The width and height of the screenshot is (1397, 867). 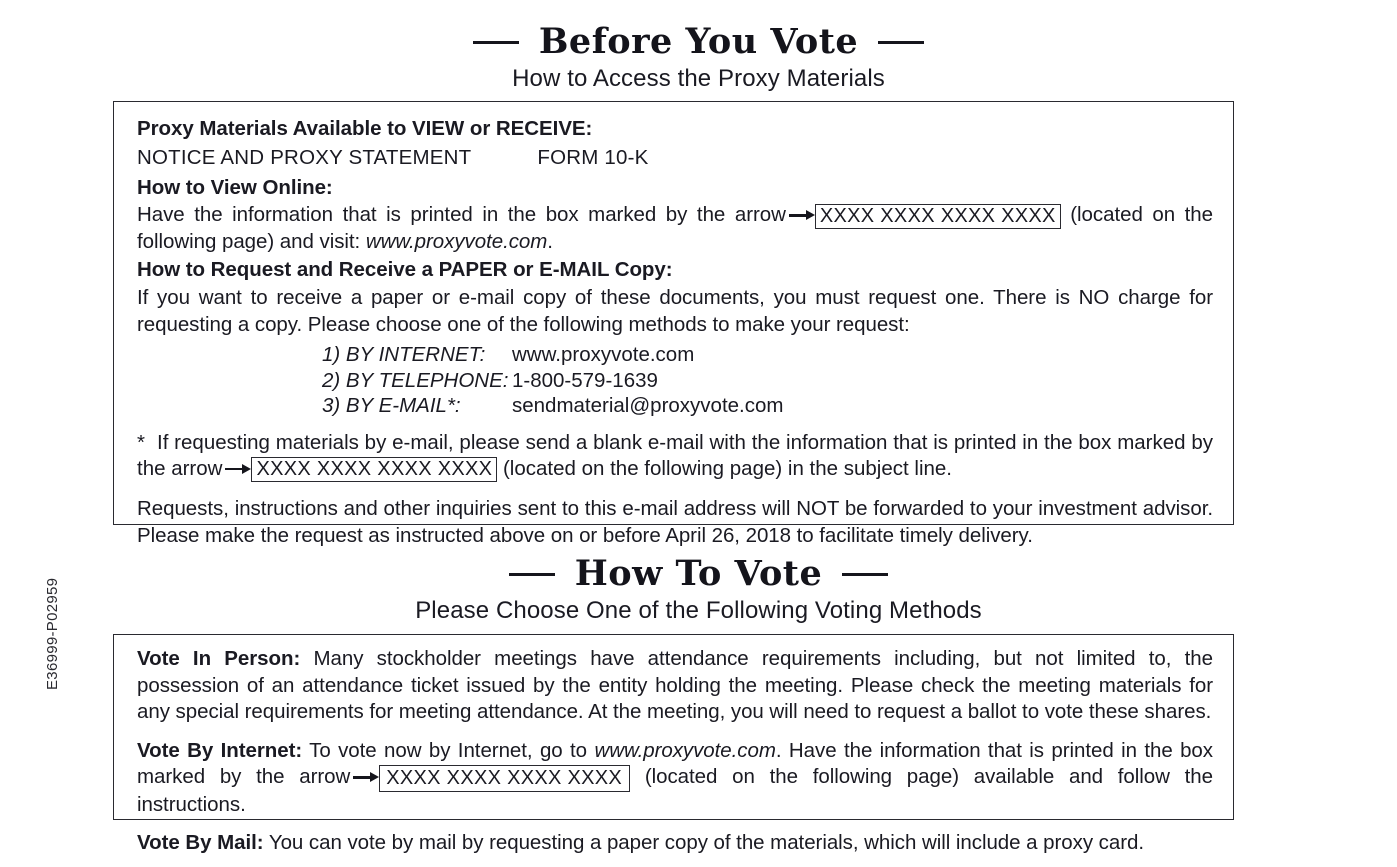 I want to click on vote-by-internet-label: Vote By Internet:, so click(x=220, y=750).